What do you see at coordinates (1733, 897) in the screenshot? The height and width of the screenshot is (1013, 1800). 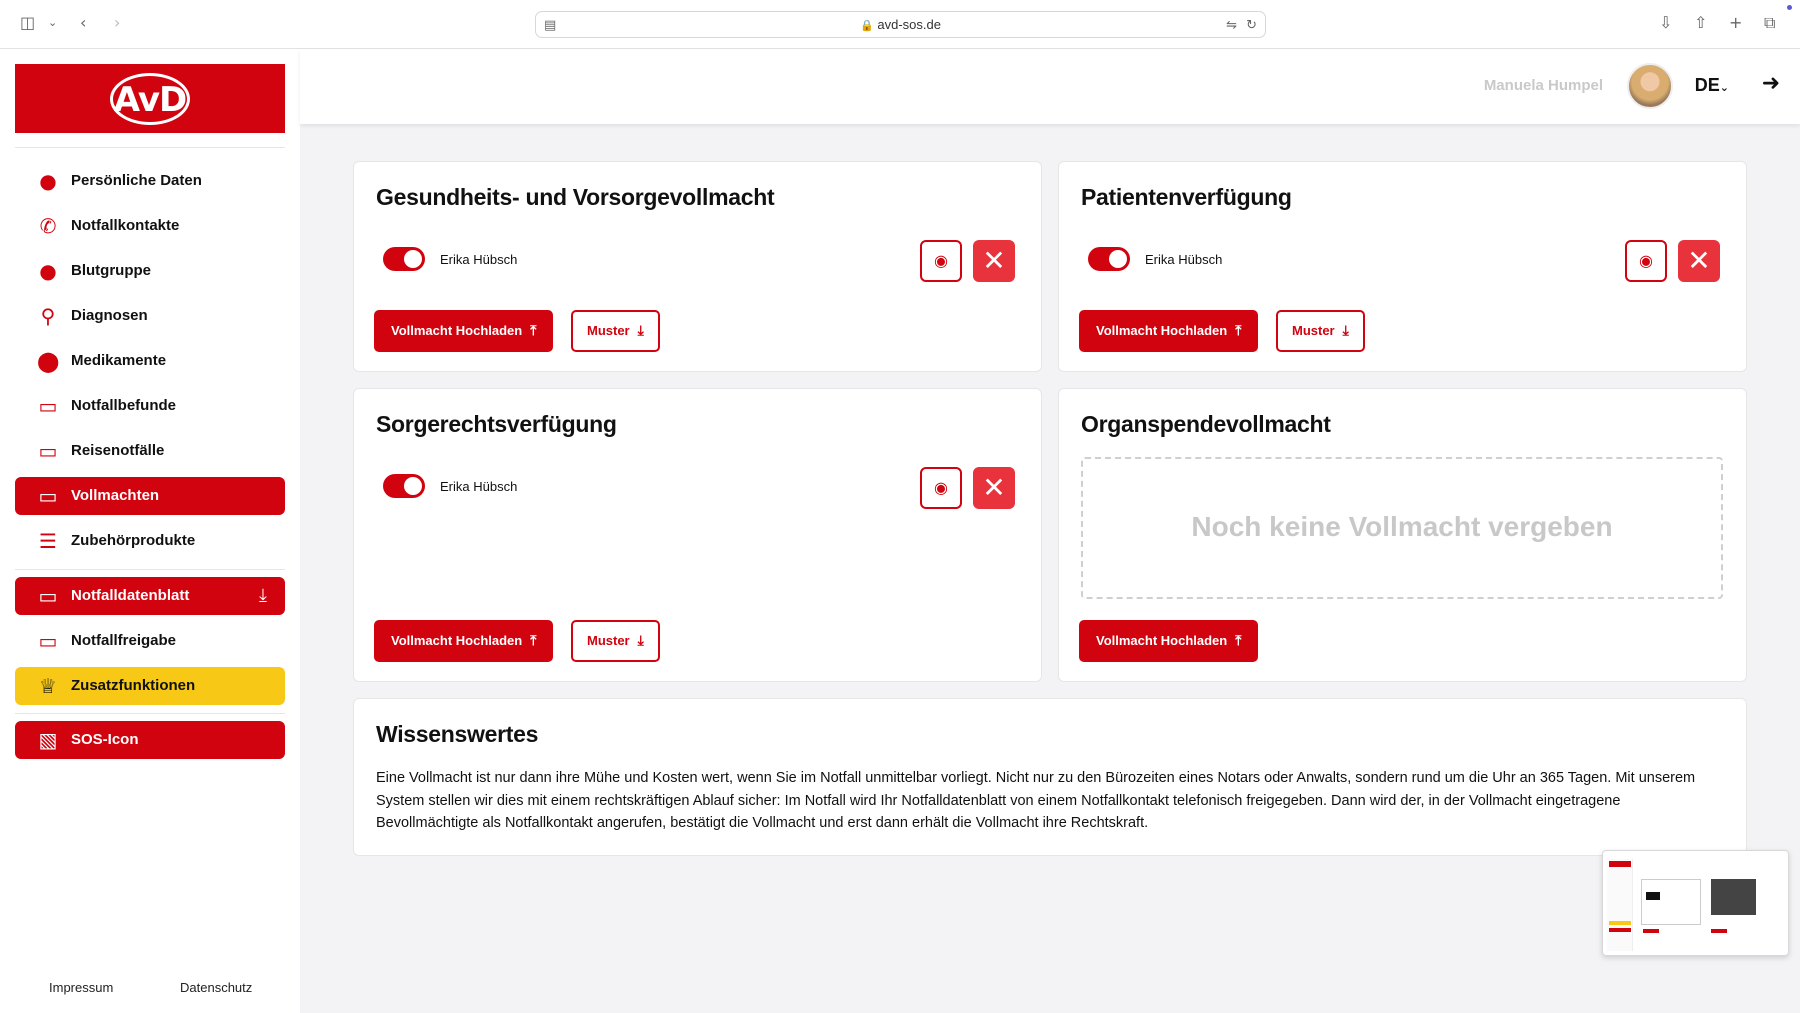 I see `thumbnail-photo` at bounding box center [1733, 897].